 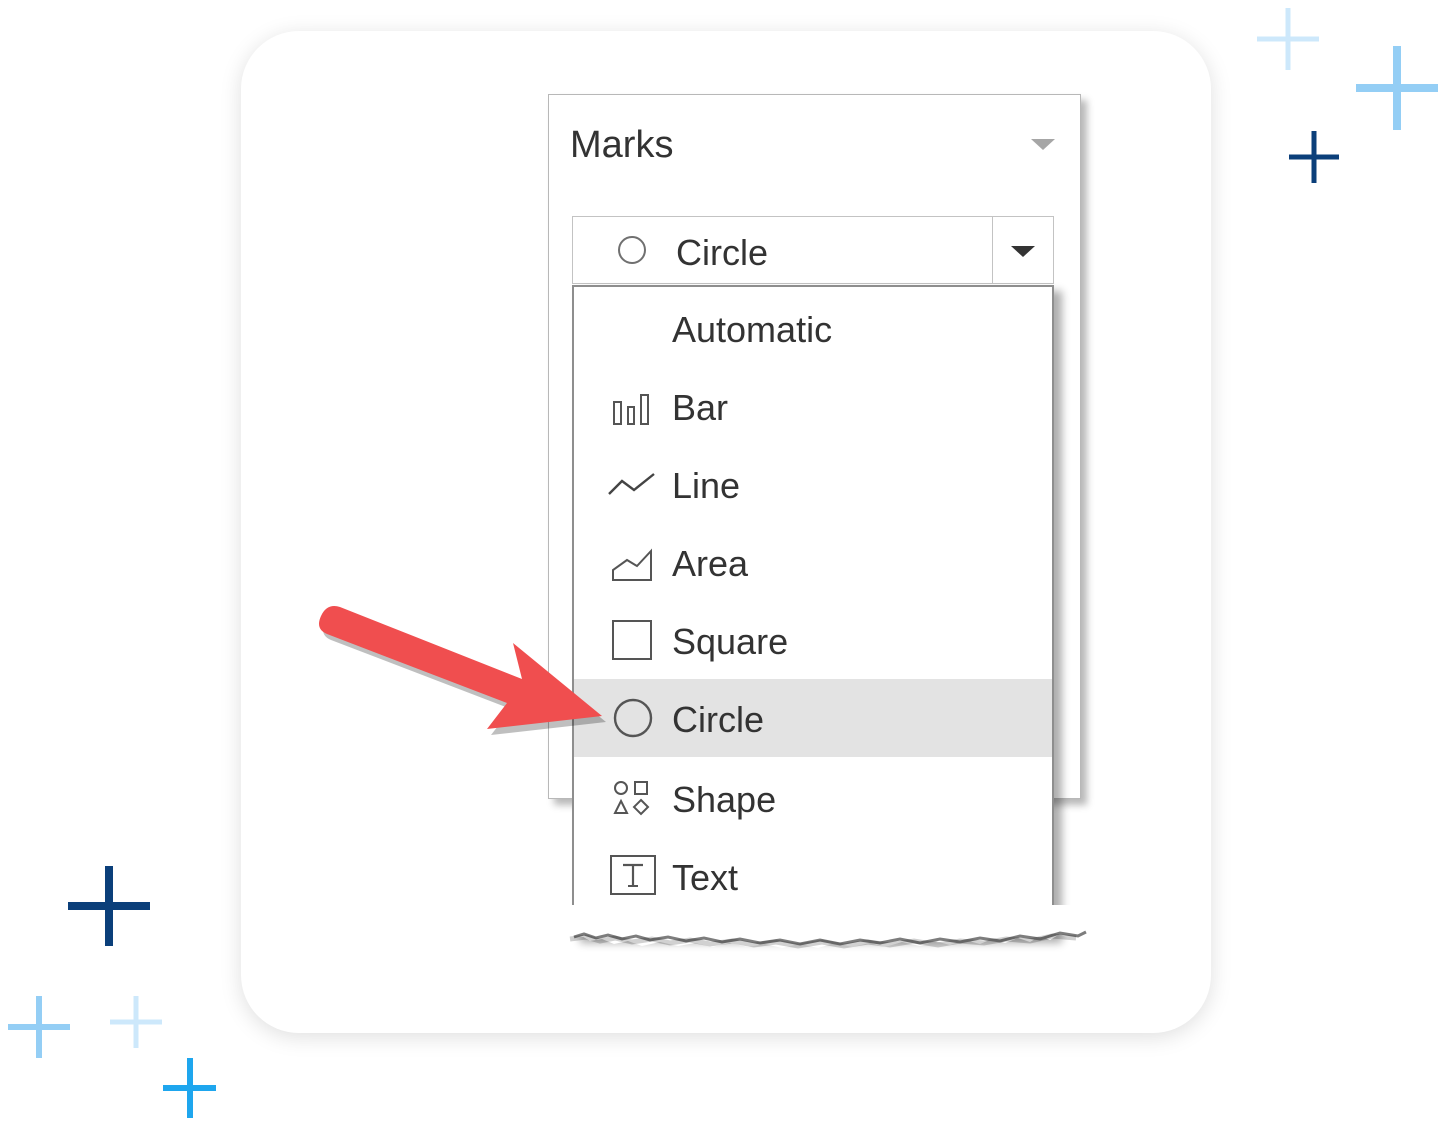 What do you see at coordinates (633, 875) in the screenshot?
I see `text-icon` at bounding box center [633, 875].